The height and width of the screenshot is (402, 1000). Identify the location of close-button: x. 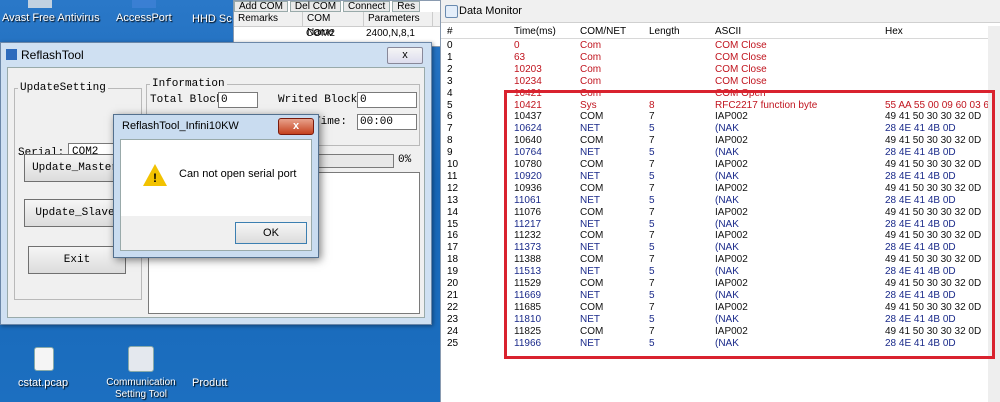
(405, 55).